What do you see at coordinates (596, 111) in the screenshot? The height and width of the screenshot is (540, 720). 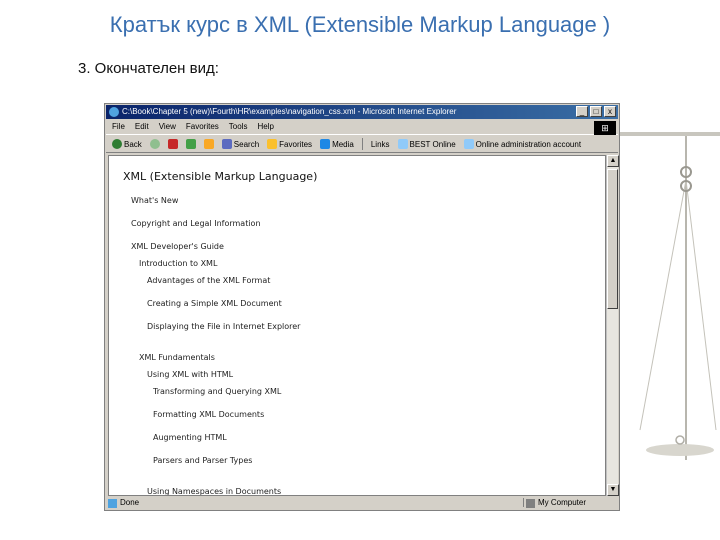 I see `maximize-button: □` at bounding box center [596, 111].